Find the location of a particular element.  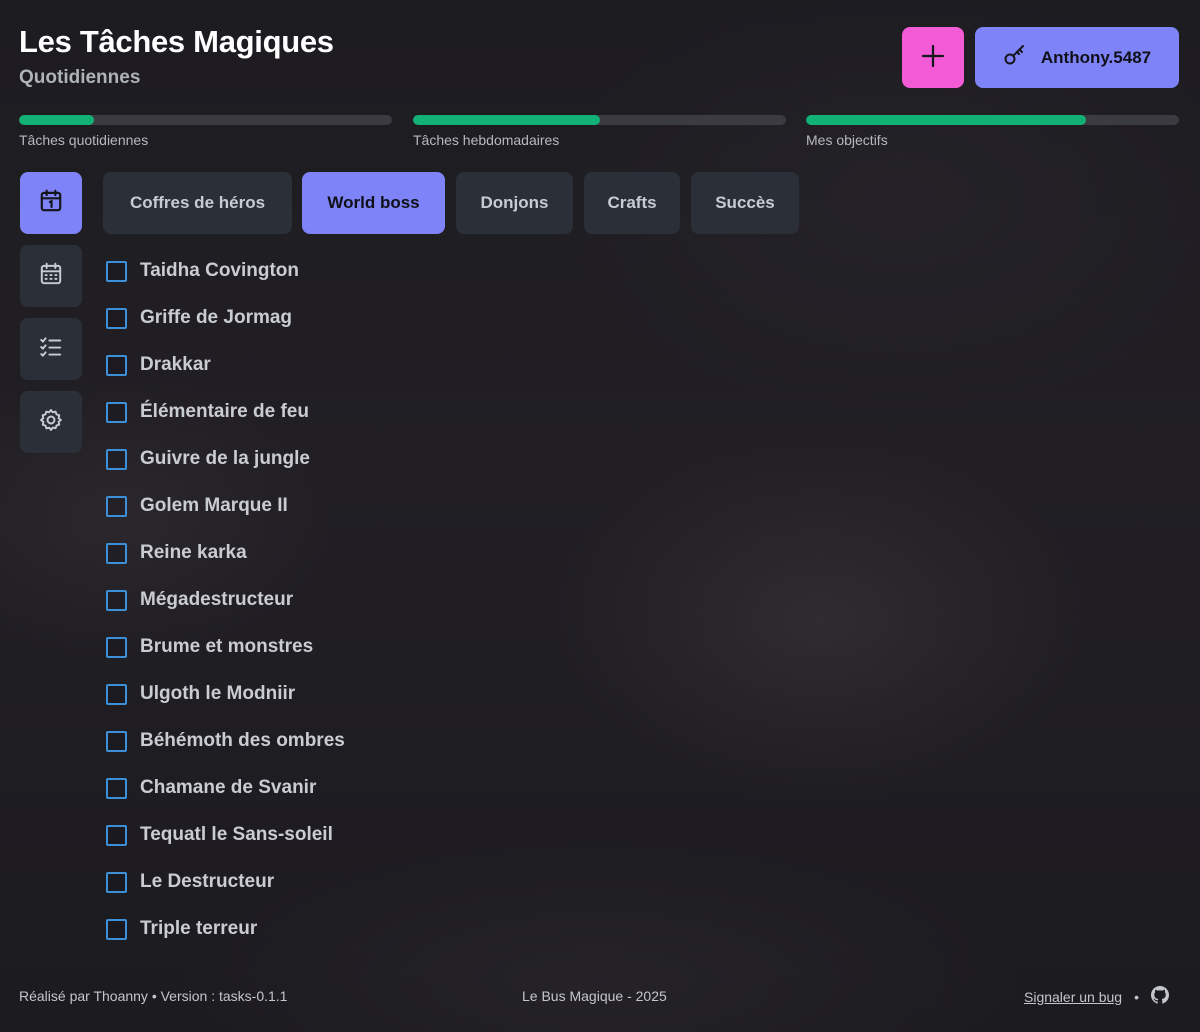

progress-objectives: Mes objectifs is located at coordinates (992, 131).